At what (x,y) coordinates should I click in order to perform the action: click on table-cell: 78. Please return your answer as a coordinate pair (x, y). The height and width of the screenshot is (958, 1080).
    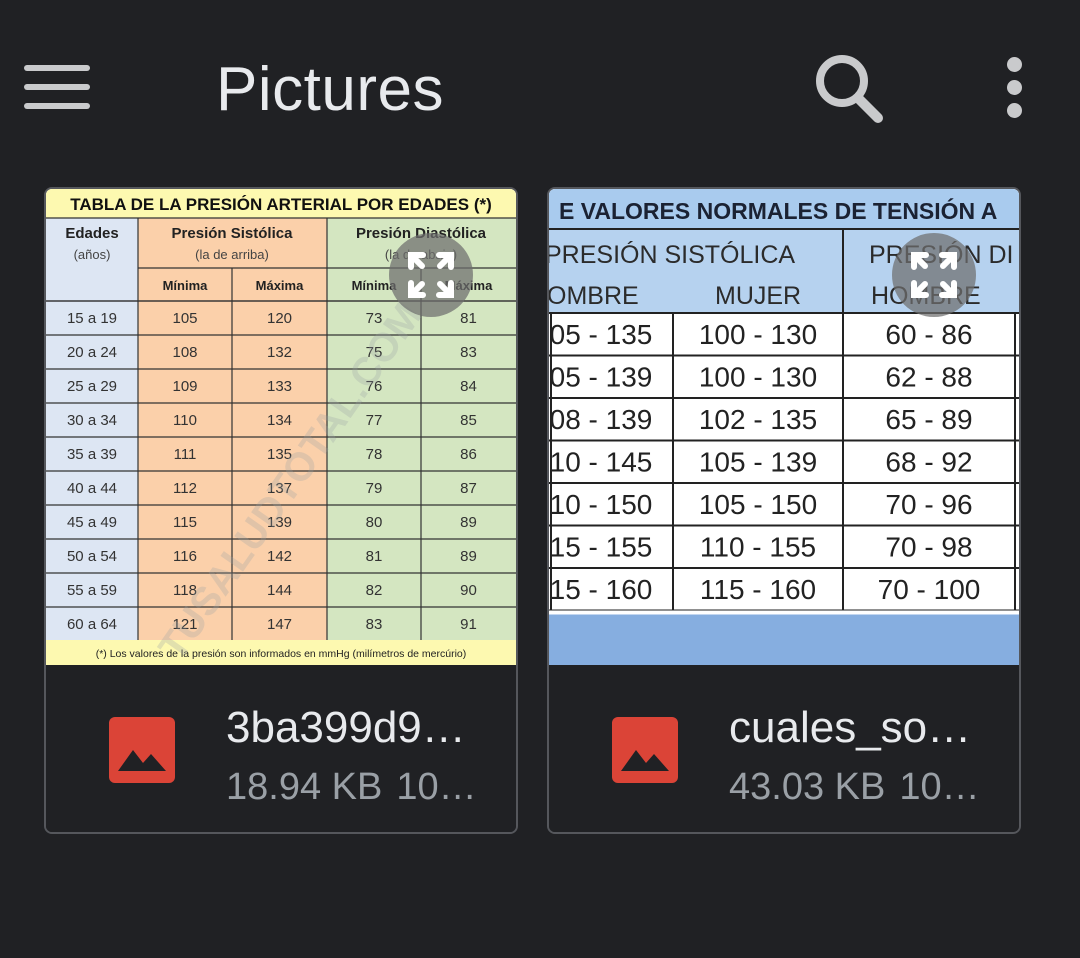
    Looking at the image, I should click on (374, 454).